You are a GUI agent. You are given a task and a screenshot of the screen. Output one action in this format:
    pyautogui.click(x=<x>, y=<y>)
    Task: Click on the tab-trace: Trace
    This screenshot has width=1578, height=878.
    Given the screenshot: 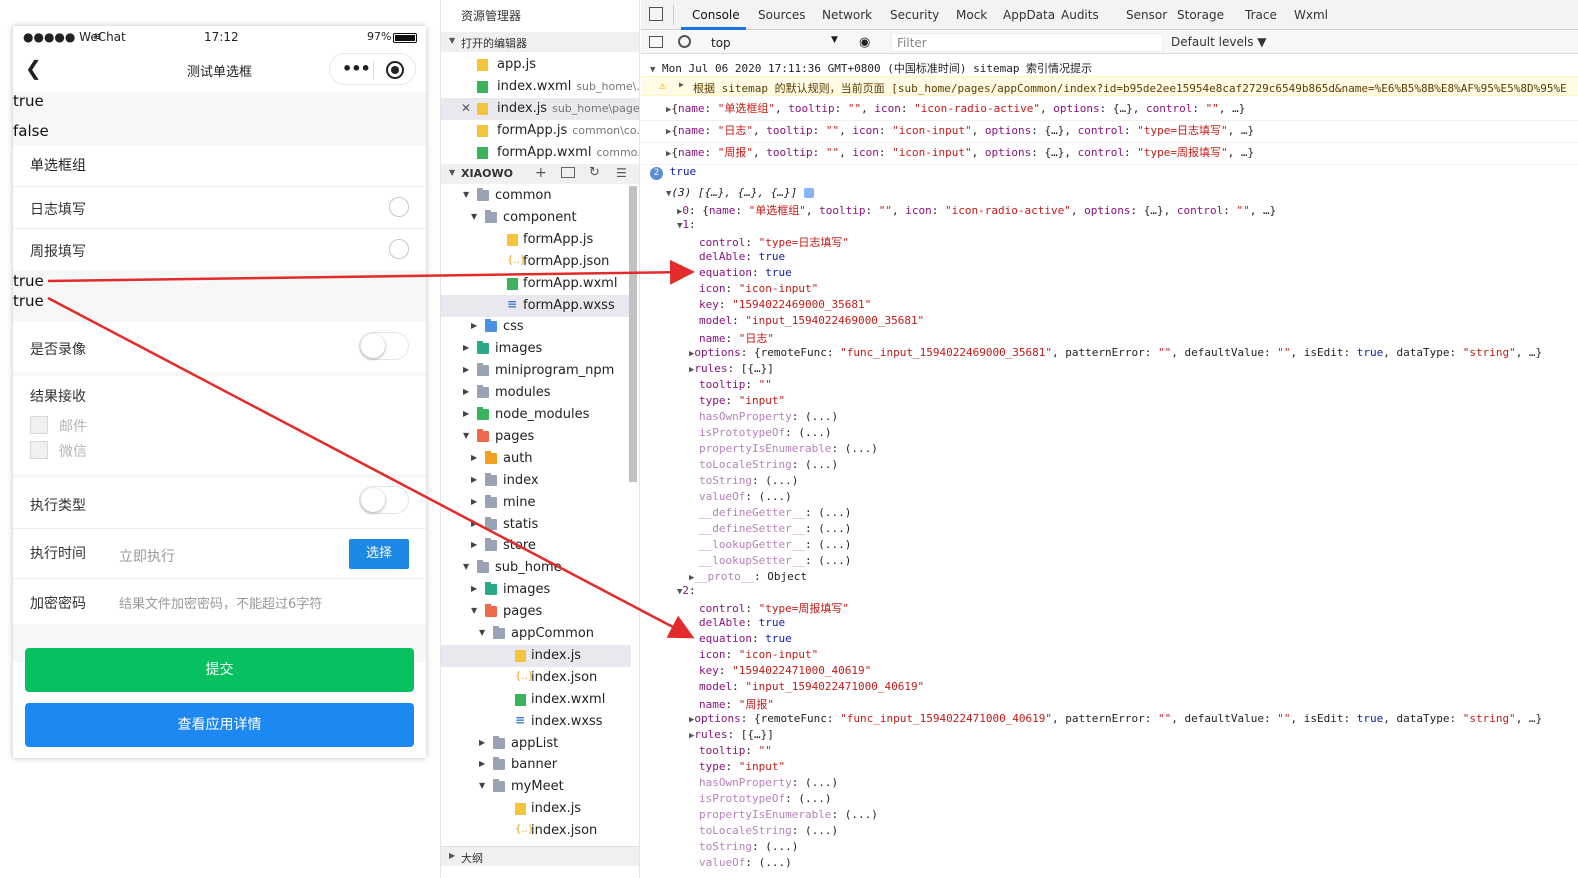 What is the action you would take?
    pyautogui.click(x=1261, y=15)
    